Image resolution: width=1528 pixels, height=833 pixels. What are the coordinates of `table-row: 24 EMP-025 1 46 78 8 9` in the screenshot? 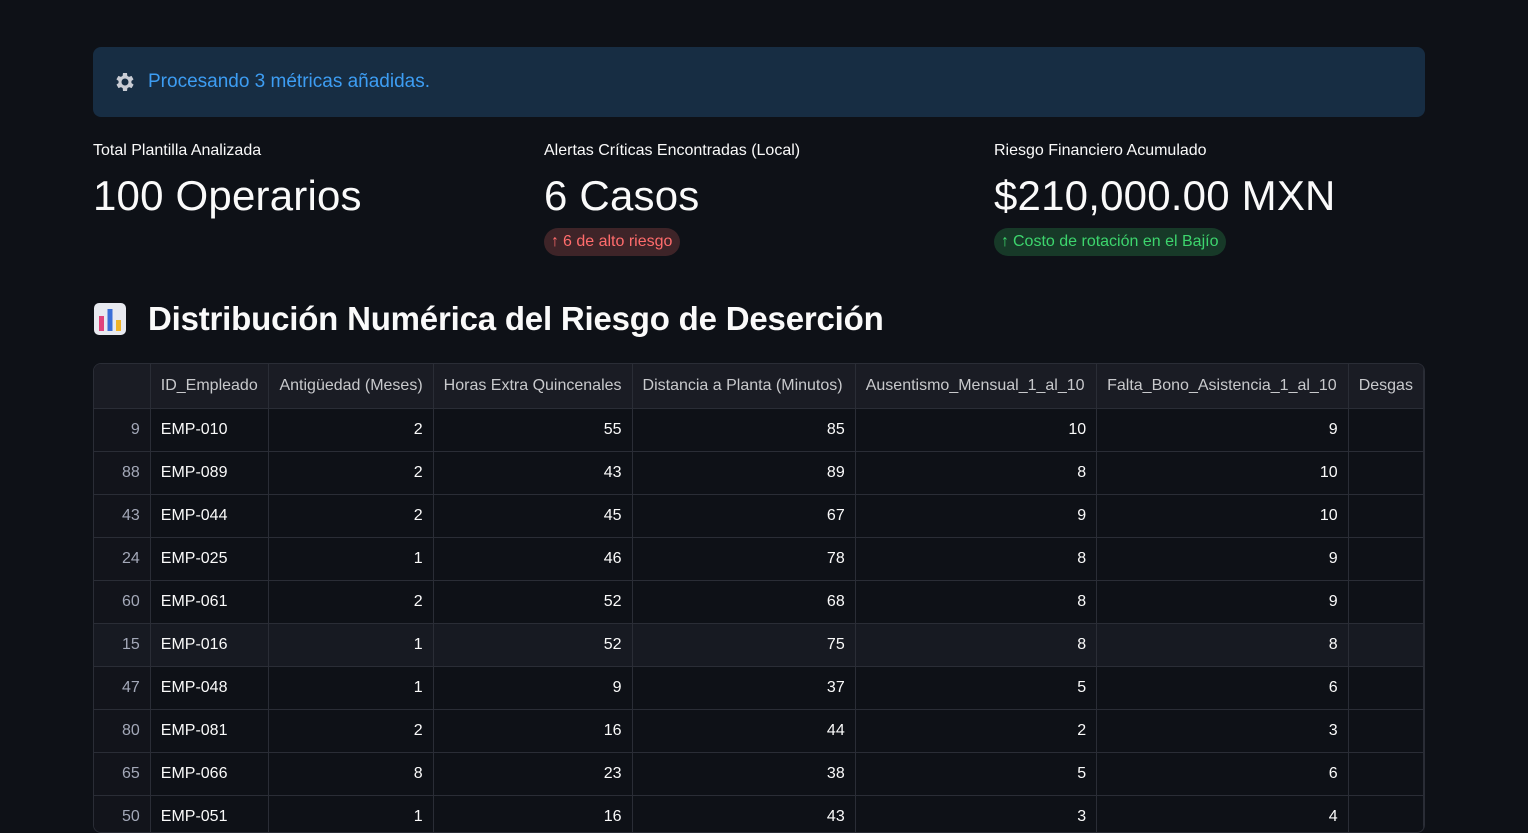 It's located at (759, 559).